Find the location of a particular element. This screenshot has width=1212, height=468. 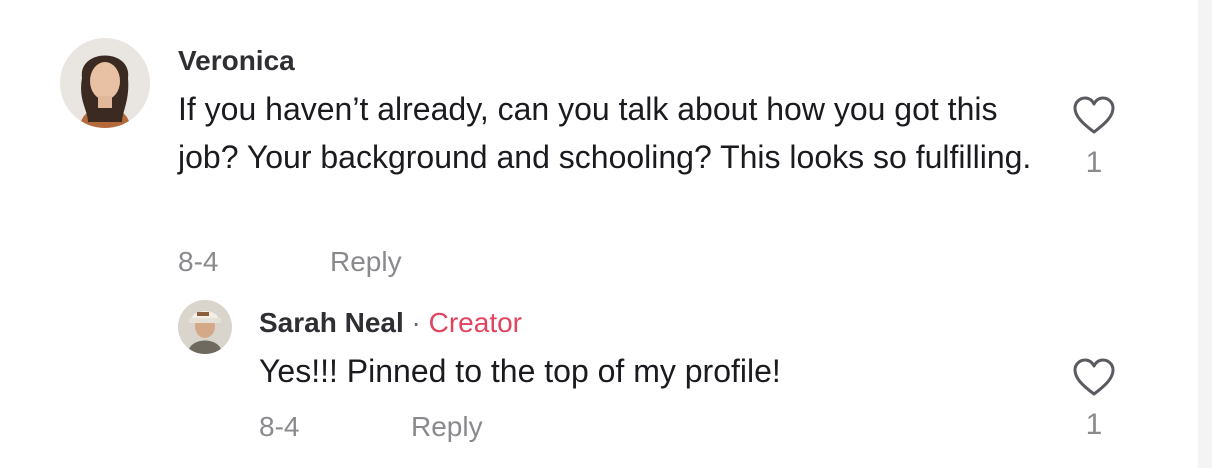

reply-date: 8-4 is located at coordinates (279, 426).